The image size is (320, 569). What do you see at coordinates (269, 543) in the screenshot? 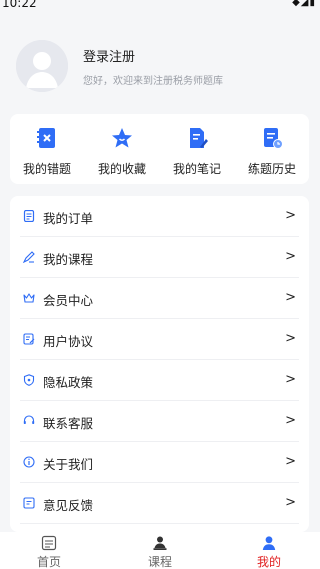
I see `user-icon` at bounding box center [269, 543].